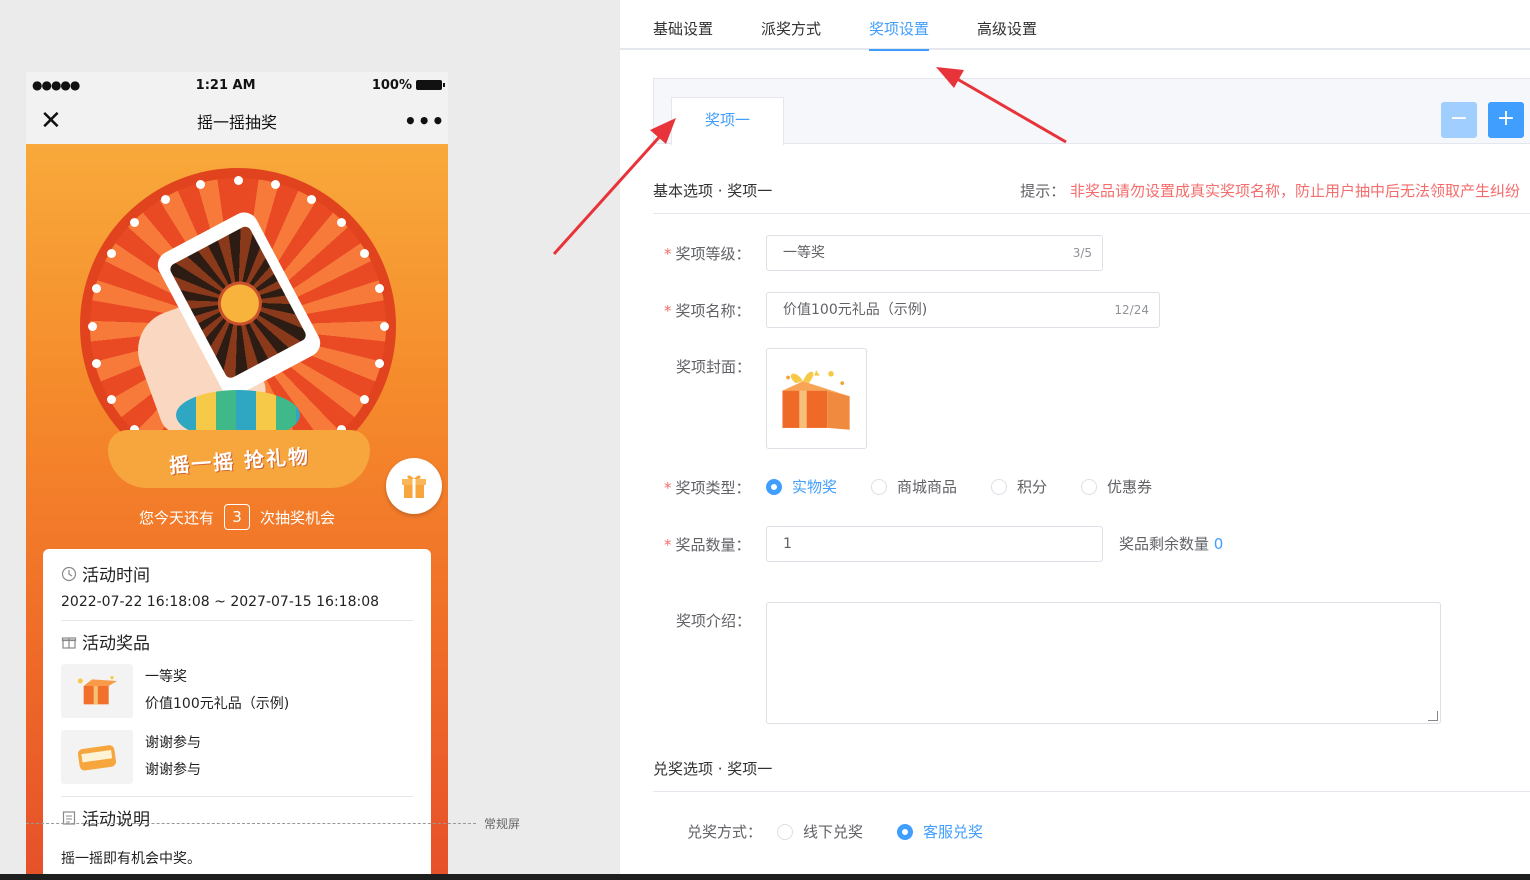  I want to click on banner-ribbon: 摇一摇 抢礼物, so click(239, 459).